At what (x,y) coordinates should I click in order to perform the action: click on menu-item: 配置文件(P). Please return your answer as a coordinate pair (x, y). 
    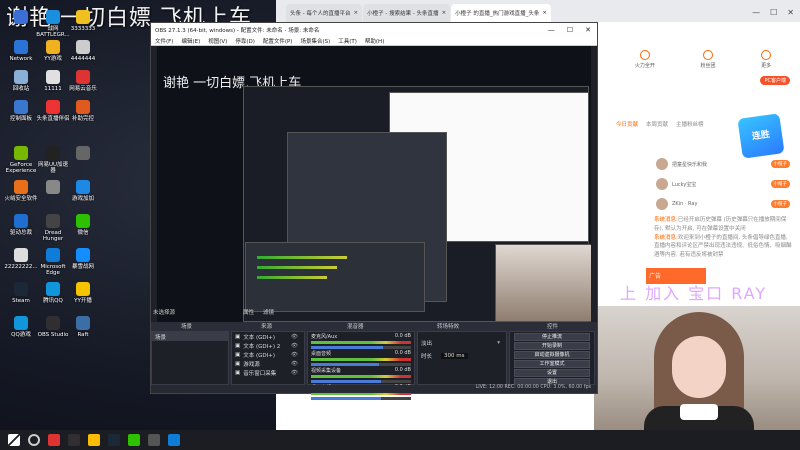
    Looking at the image, I should click on (278, 41).